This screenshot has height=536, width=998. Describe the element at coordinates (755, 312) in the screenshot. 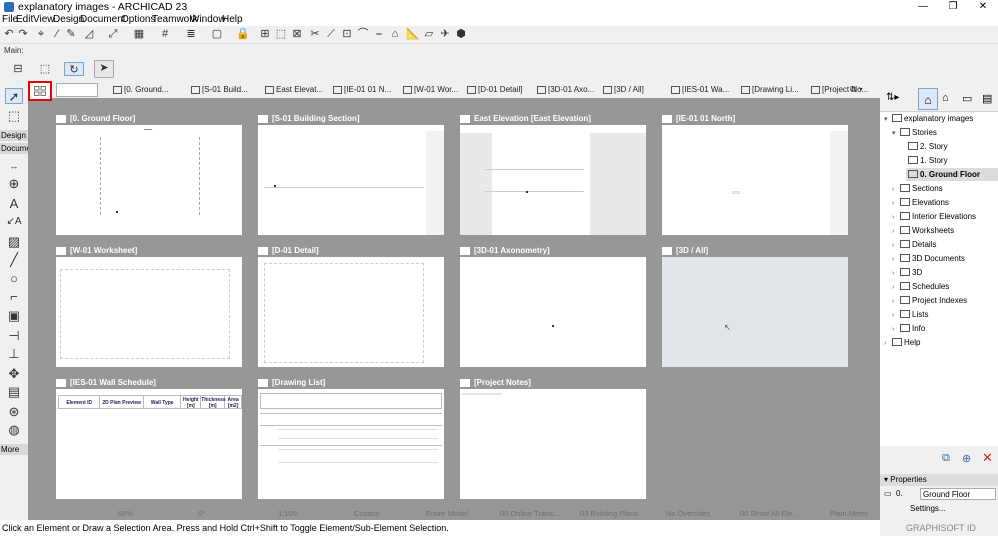

I see `thumbnail-3d-all: ↖` at that location.